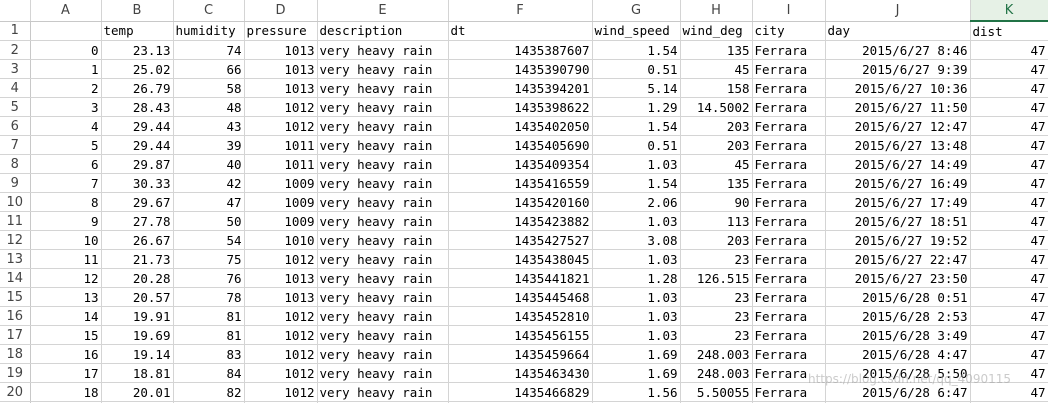 The image size is (1048, 403). Describe the element at coordinates (636, 145) in the screenshot. I see `cell-g7: 0.51` at that location.